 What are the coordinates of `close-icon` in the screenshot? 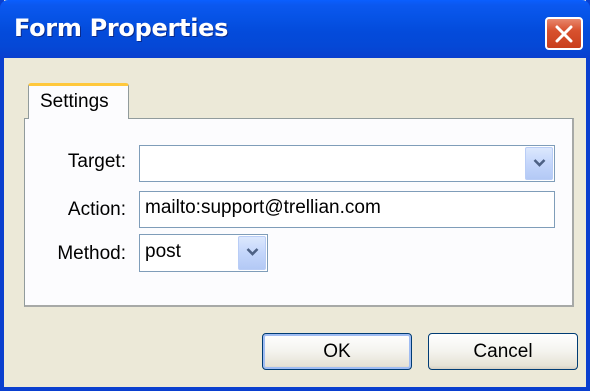 It's located at (564, 34).